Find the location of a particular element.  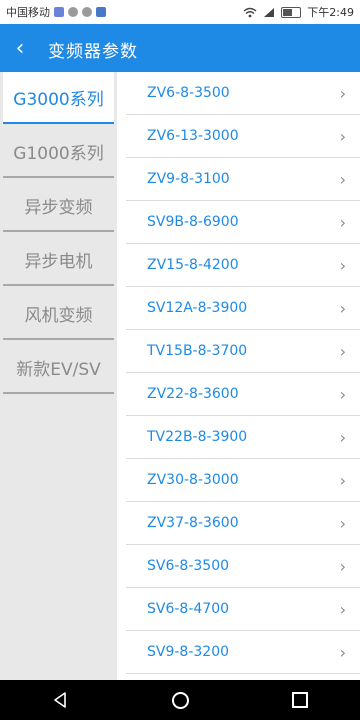

sidebar-item-label: 异步变频 is located at coordinates (58, 207).